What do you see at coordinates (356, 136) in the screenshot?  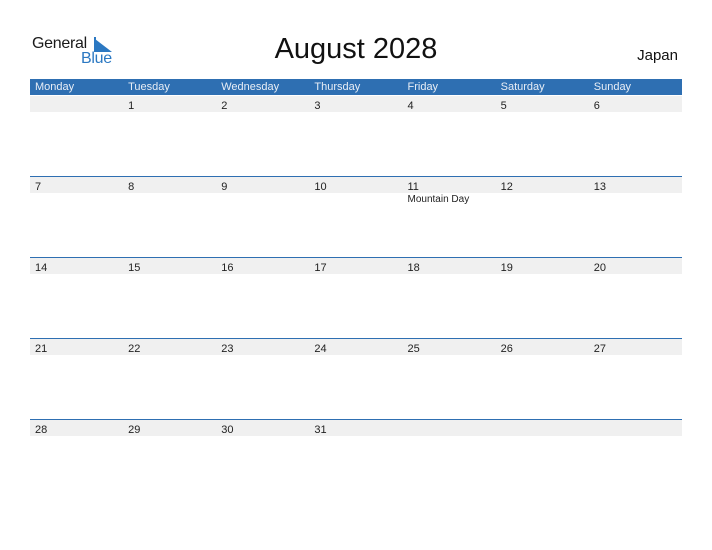 I see `week-row: 1 2 3 4 5 6` at bounding box center [356, 136].